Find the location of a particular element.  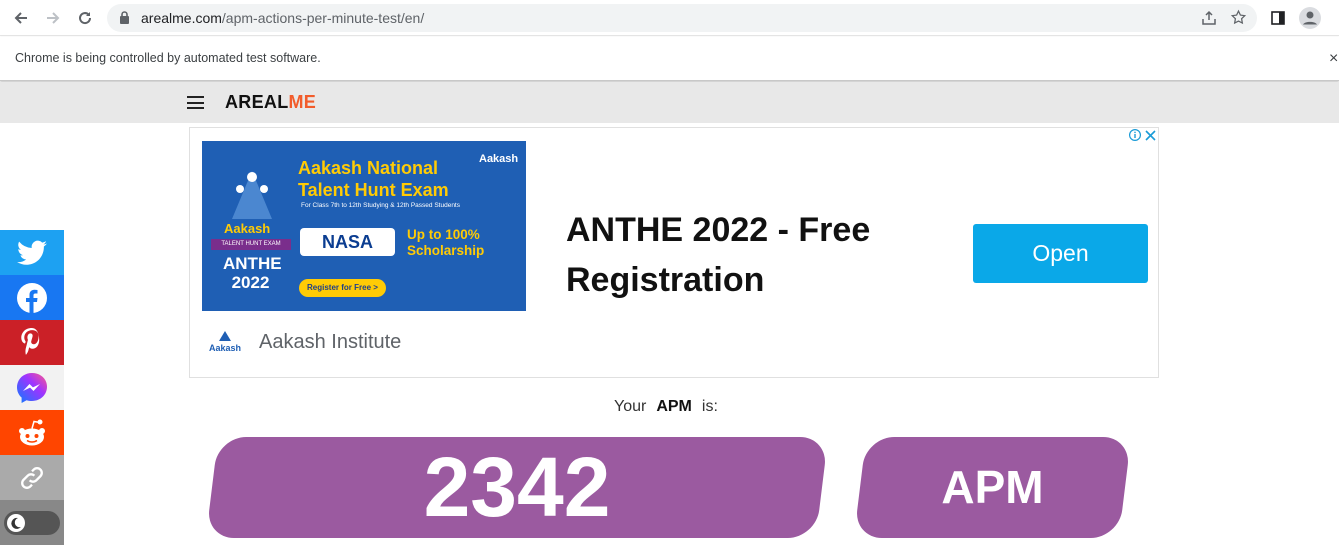

ad-controls is located at coordinates (1142, 136).